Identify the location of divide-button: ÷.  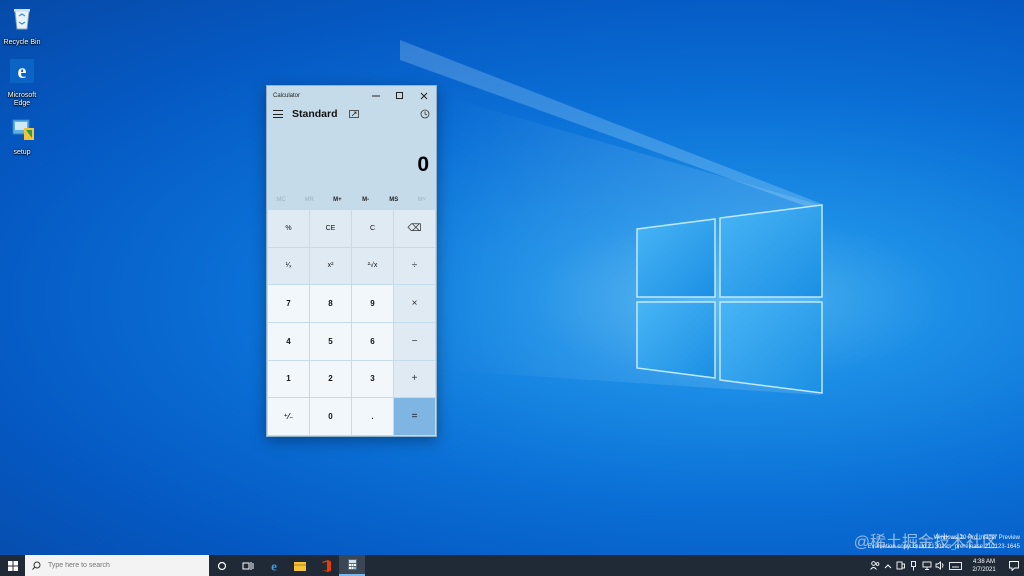
(414, 266).